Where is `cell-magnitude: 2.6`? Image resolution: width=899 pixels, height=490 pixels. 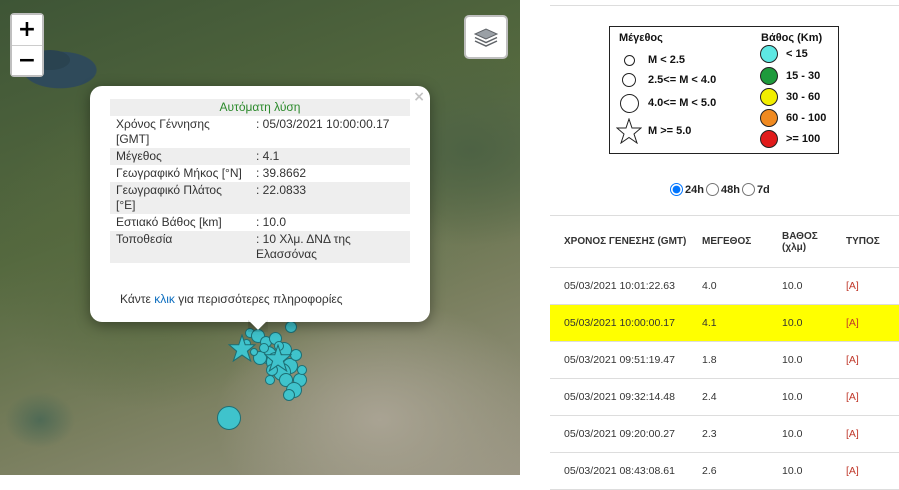 cell-magnitude: 2.6 is located at coordinates (728, 471).